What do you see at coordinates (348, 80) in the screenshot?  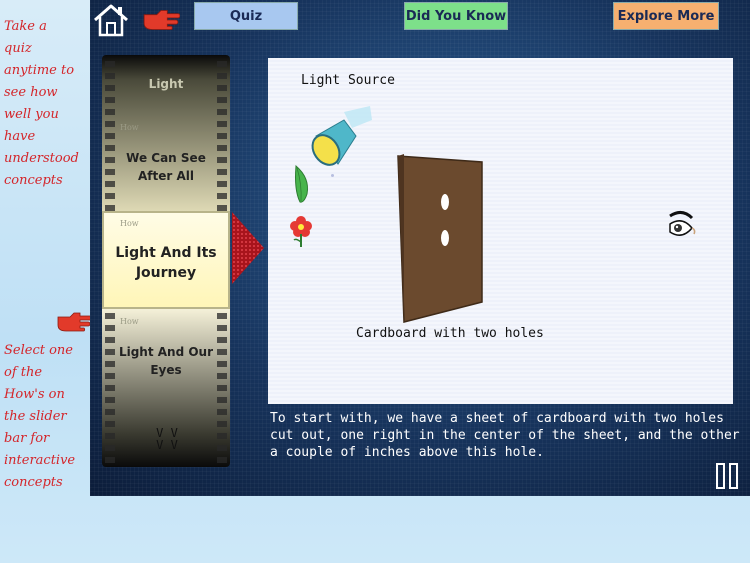 I see `light-source-label: Light Source` at bounding box center [348, 80].